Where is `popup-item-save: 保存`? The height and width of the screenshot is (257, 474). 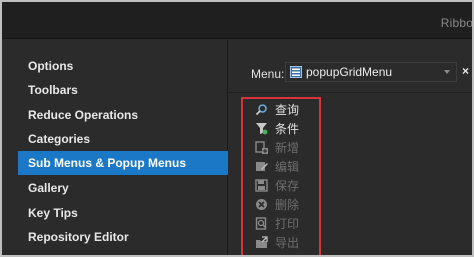
popup-item-save: 保存 is located at coordinates (283, 186).